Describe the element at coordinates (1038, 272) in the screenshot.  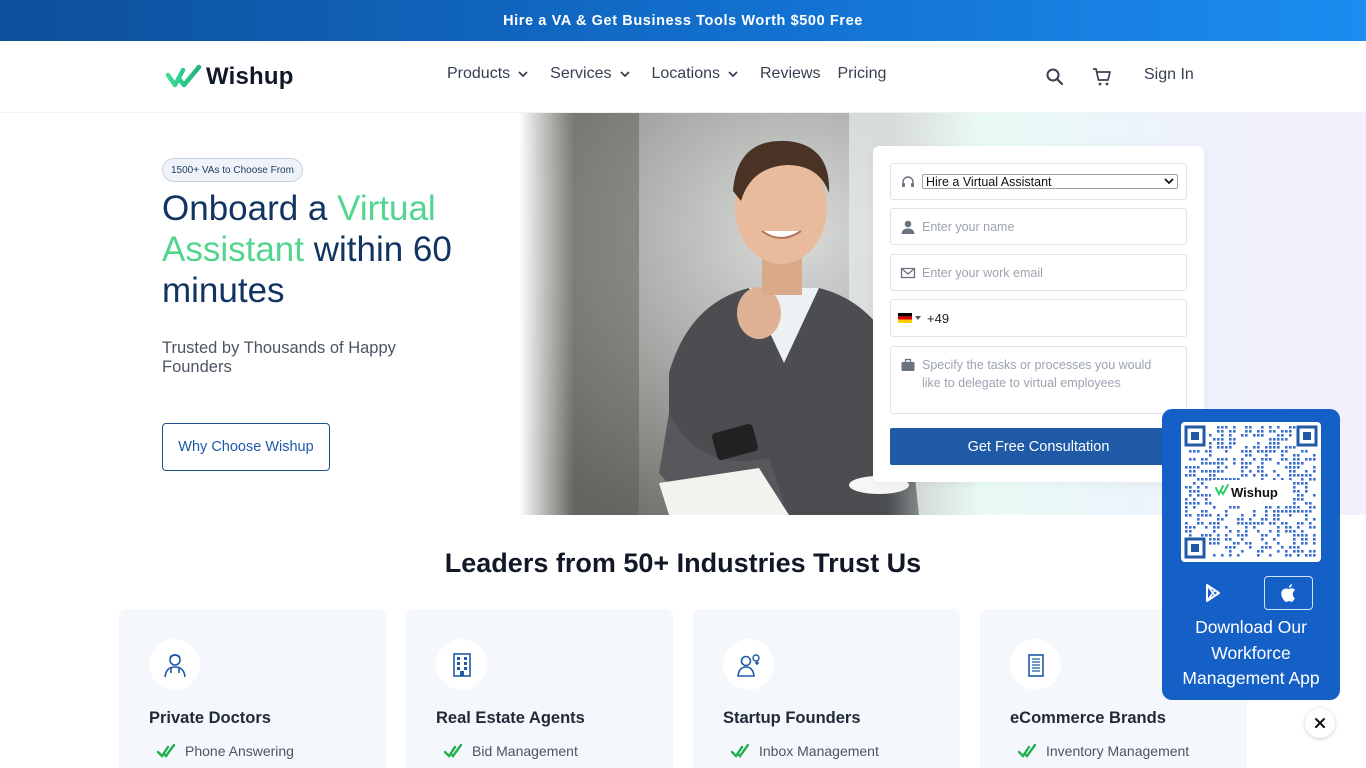
I see `email-field: Enter your work email` at that location.